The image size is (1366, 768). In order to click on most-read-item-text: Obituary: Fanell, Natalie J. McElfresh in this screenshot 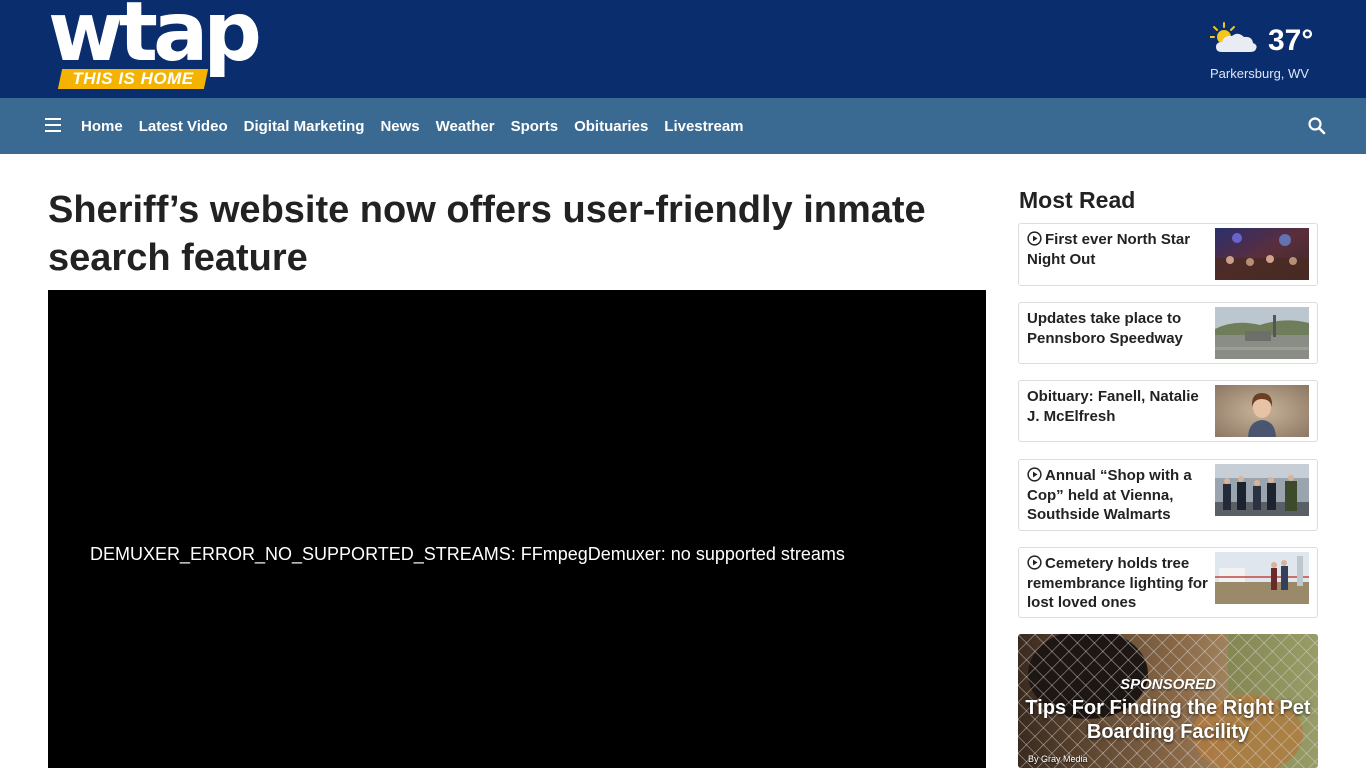, I will do `click(1113, 406)`.